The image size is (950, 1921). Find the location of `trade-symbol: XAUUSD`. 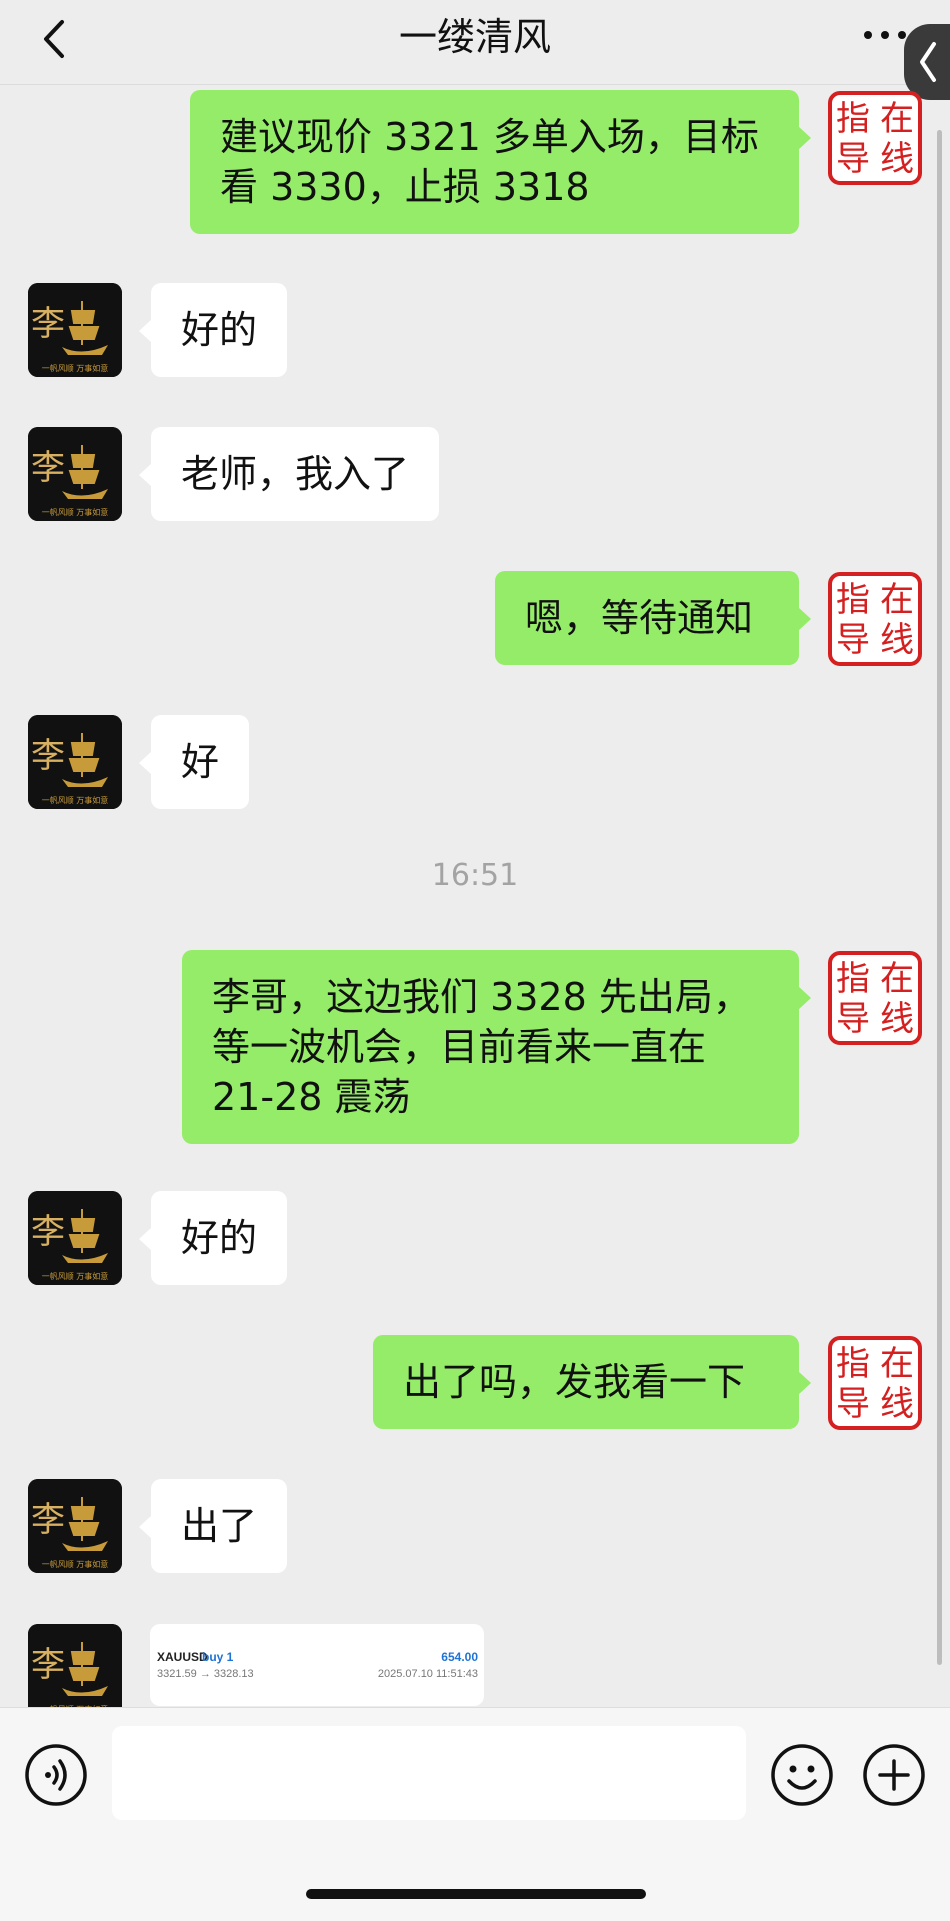

trade-symbol: XAUUSD is located at coordinates (182, 1657).